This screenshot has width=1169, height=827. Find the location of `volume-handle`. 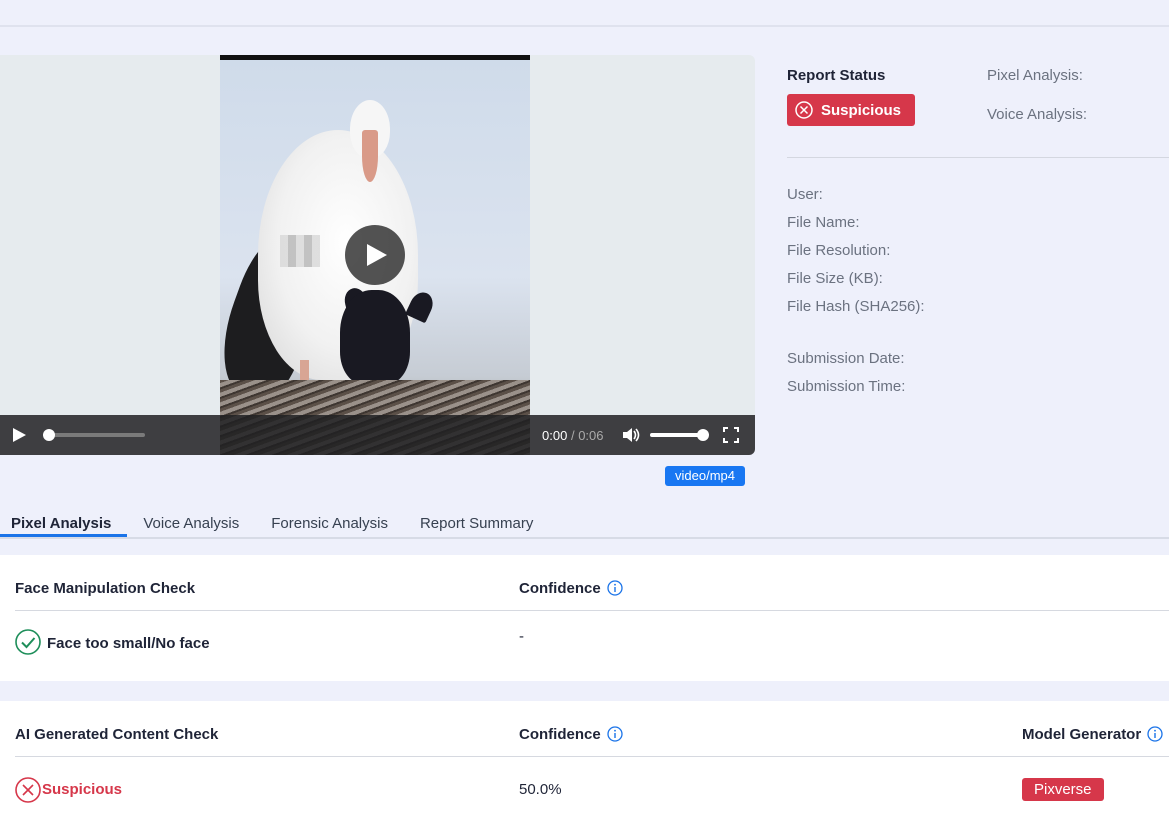

volume-handle is located at coordinates (703, 435).